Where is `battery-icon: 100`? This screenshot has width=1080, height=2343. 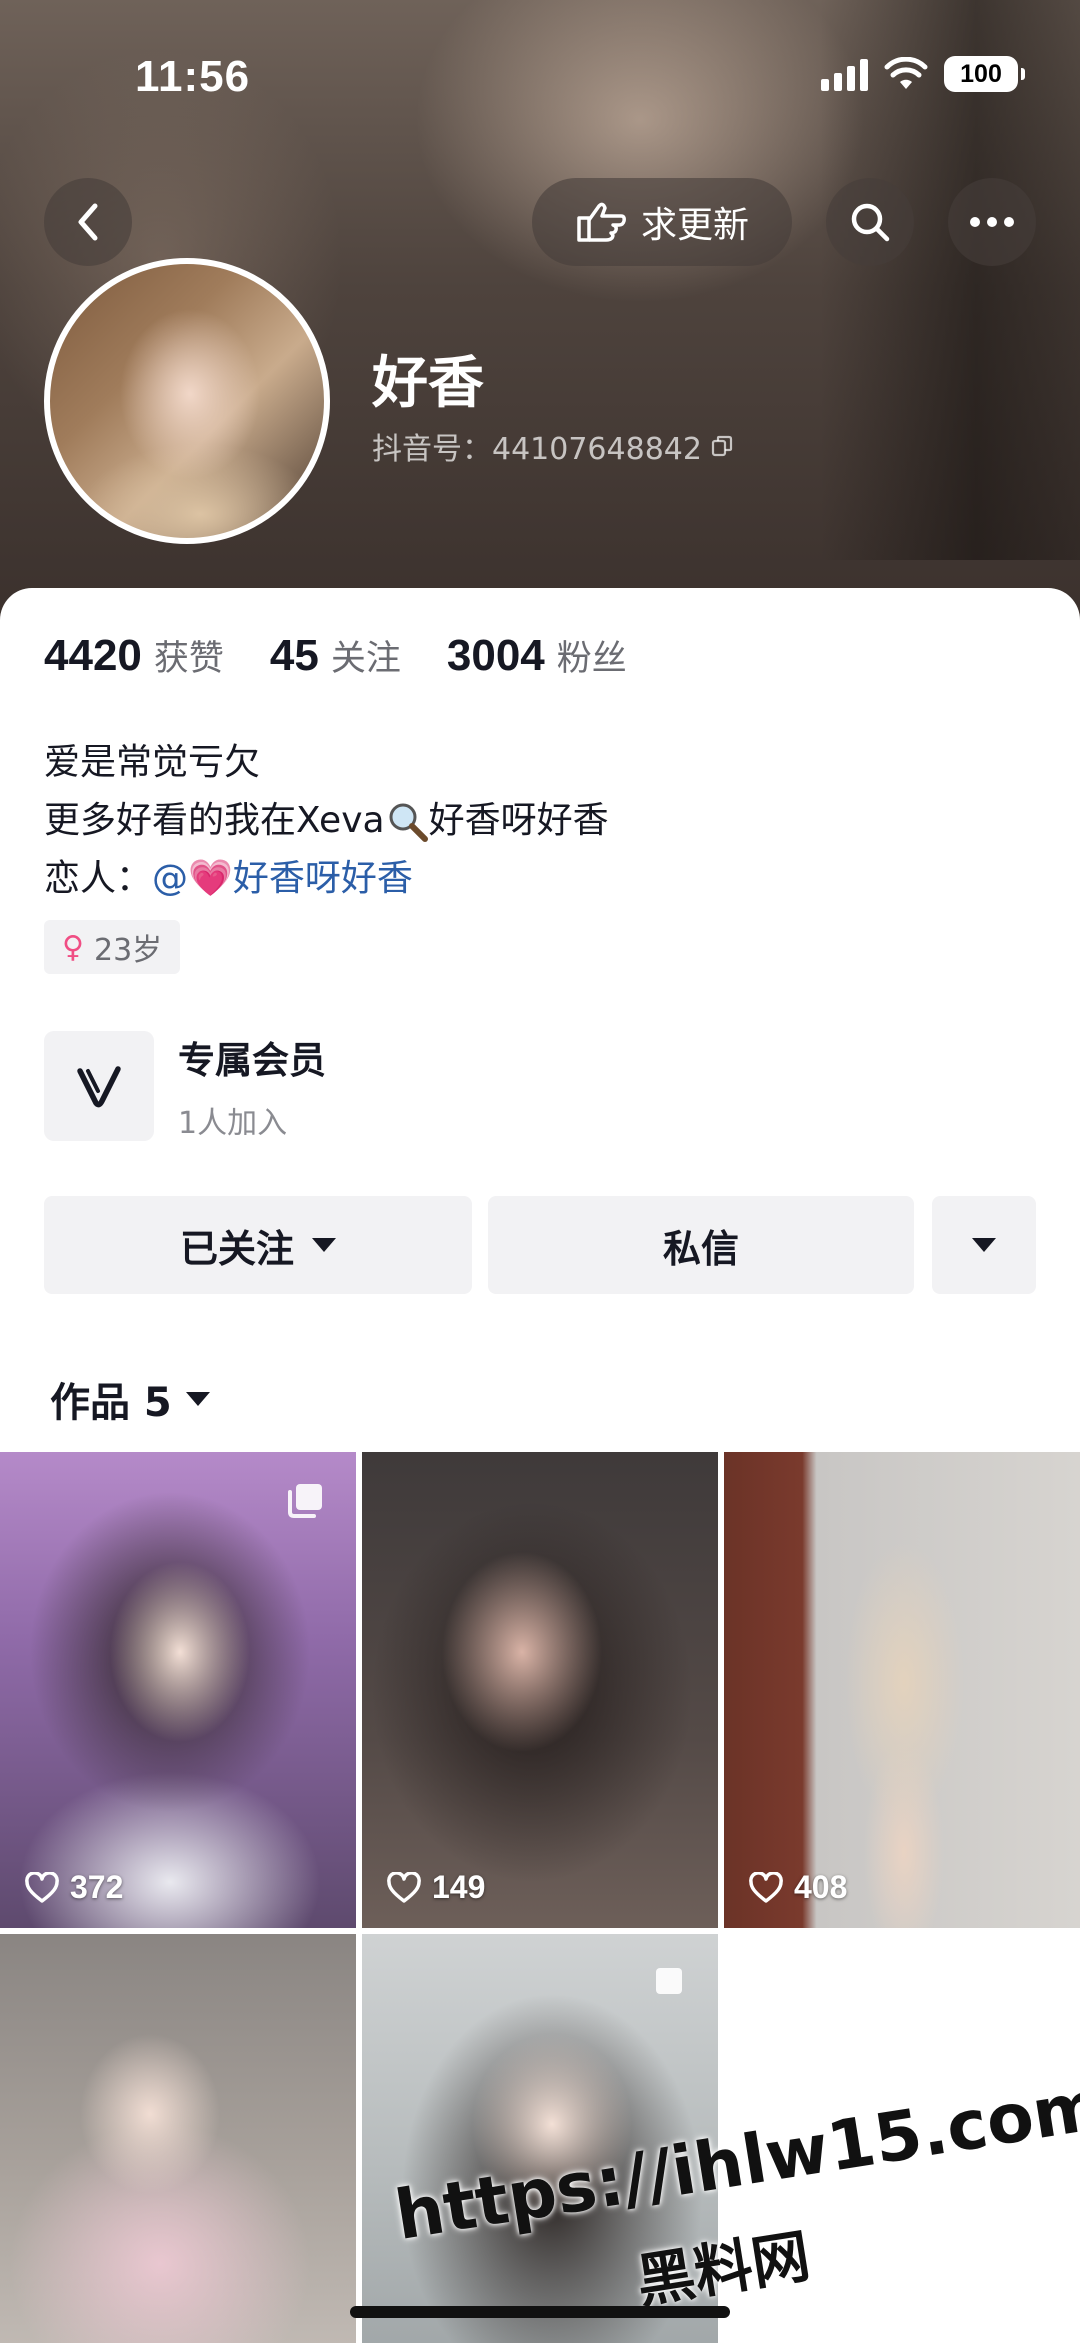
battery-icon: 100 is located at coordinates (984, 74).